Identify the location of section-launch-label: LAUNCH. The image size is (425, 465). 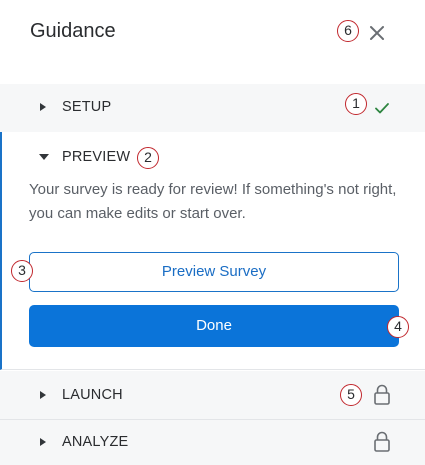
(92, 395).